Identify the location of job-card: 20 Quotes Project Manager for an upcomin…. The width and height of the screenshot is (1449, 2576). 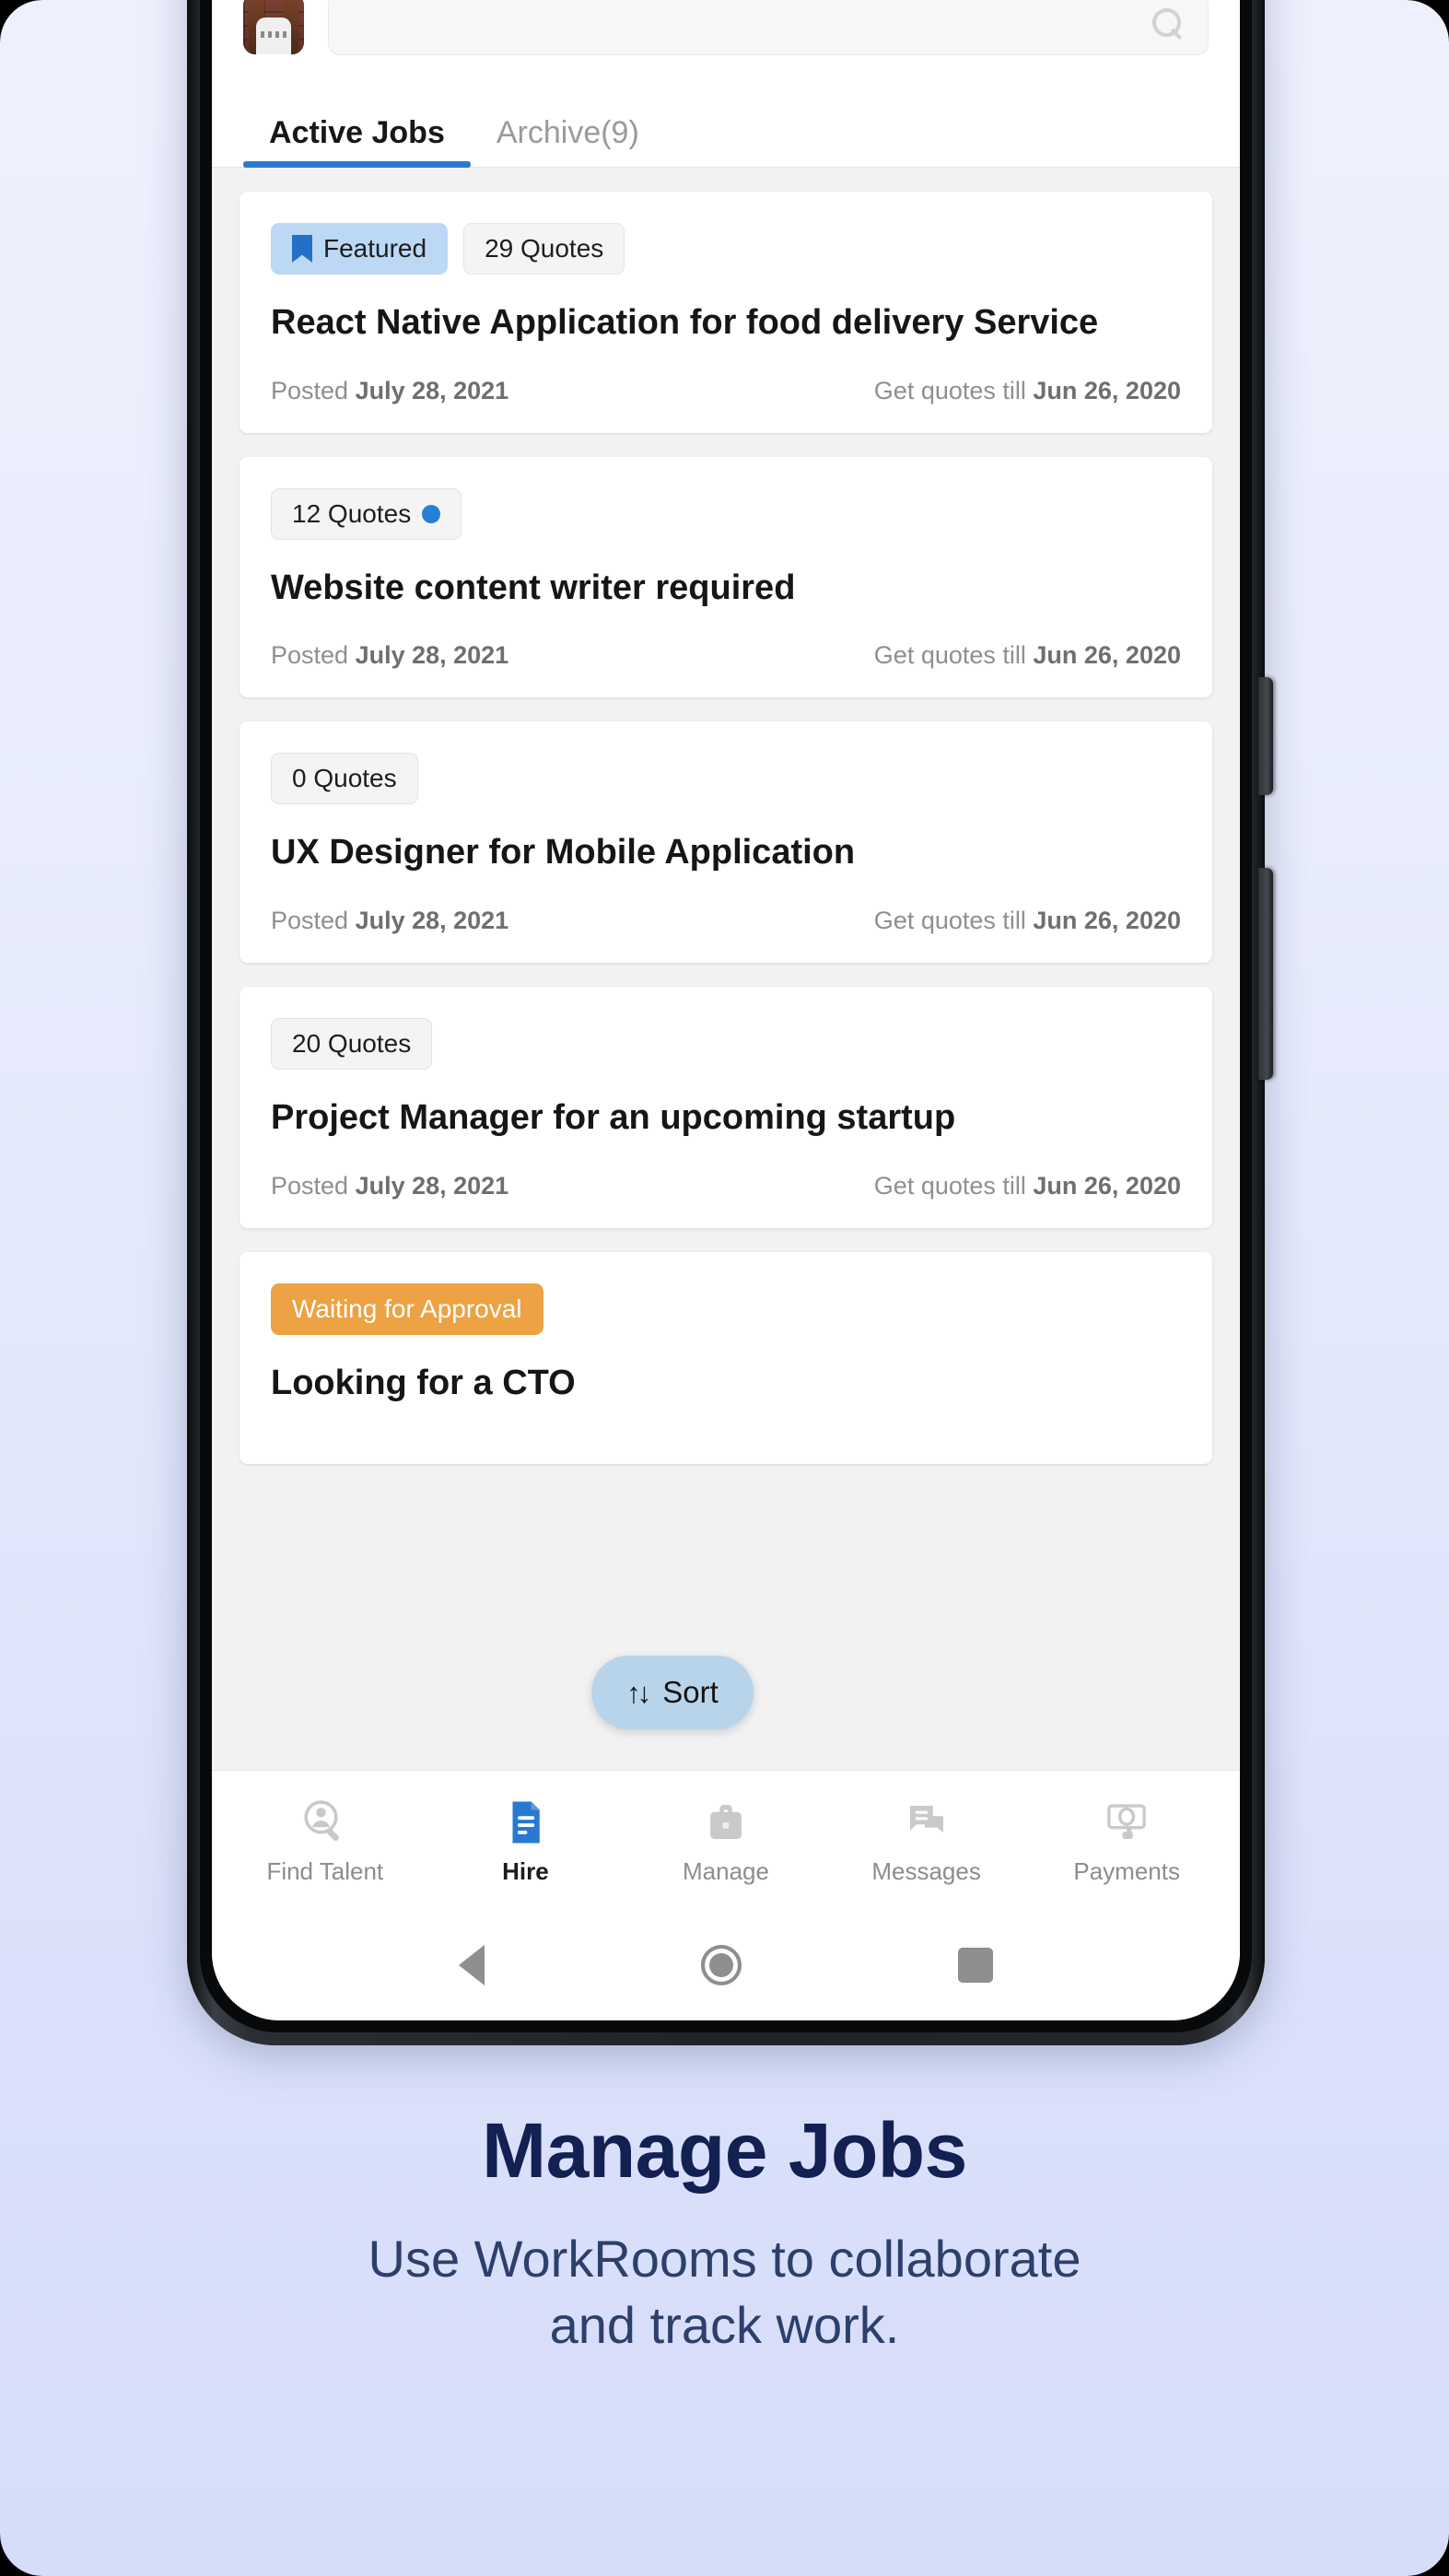
(726, 1107).